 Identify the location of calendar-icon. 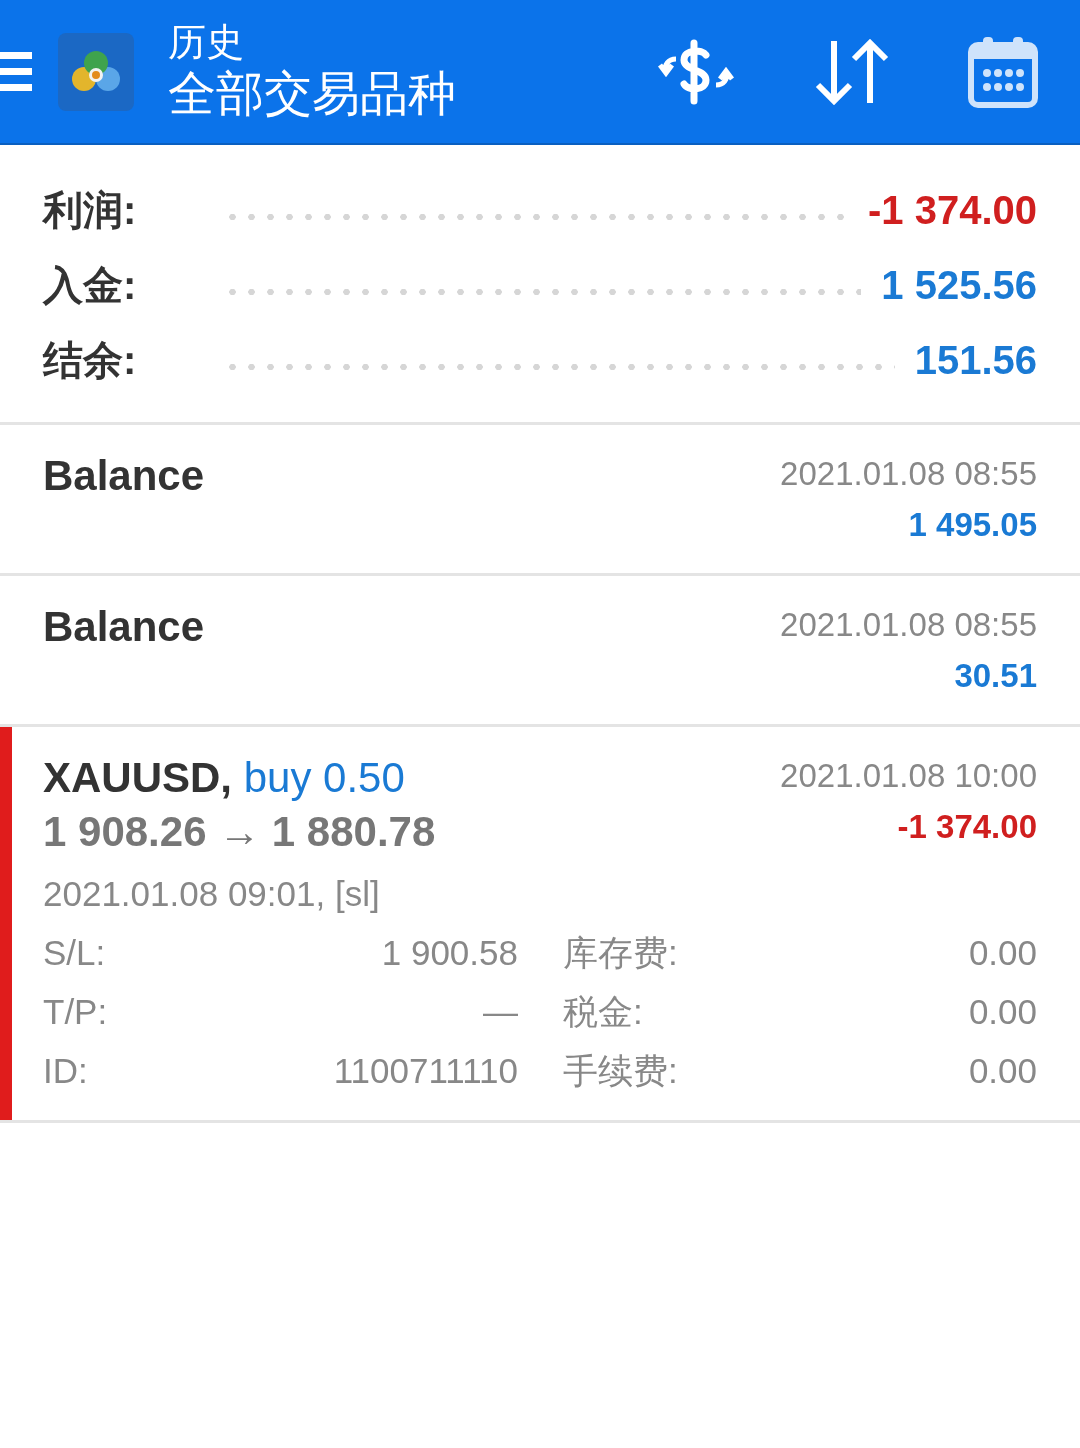
(1003, 71).